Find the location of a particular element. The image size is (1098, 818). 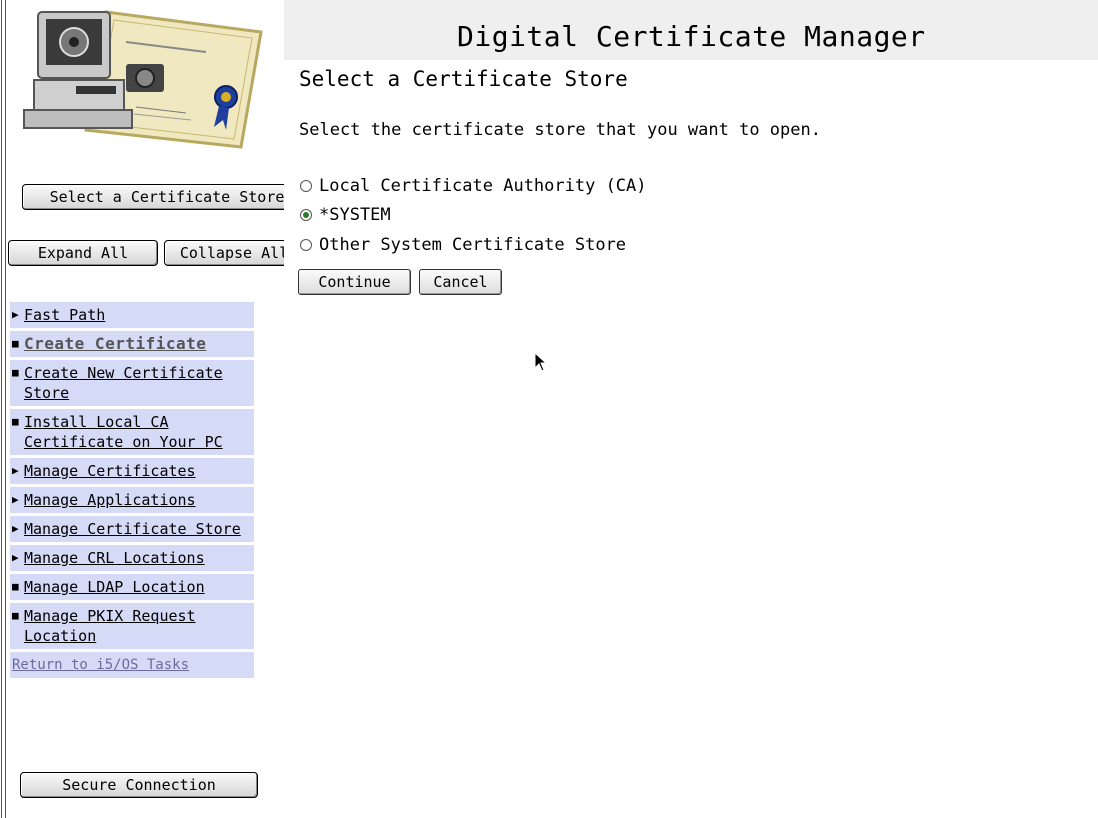

task-manage-certificates: ▶ Manage Certificates is located at coordinates (132, 471).